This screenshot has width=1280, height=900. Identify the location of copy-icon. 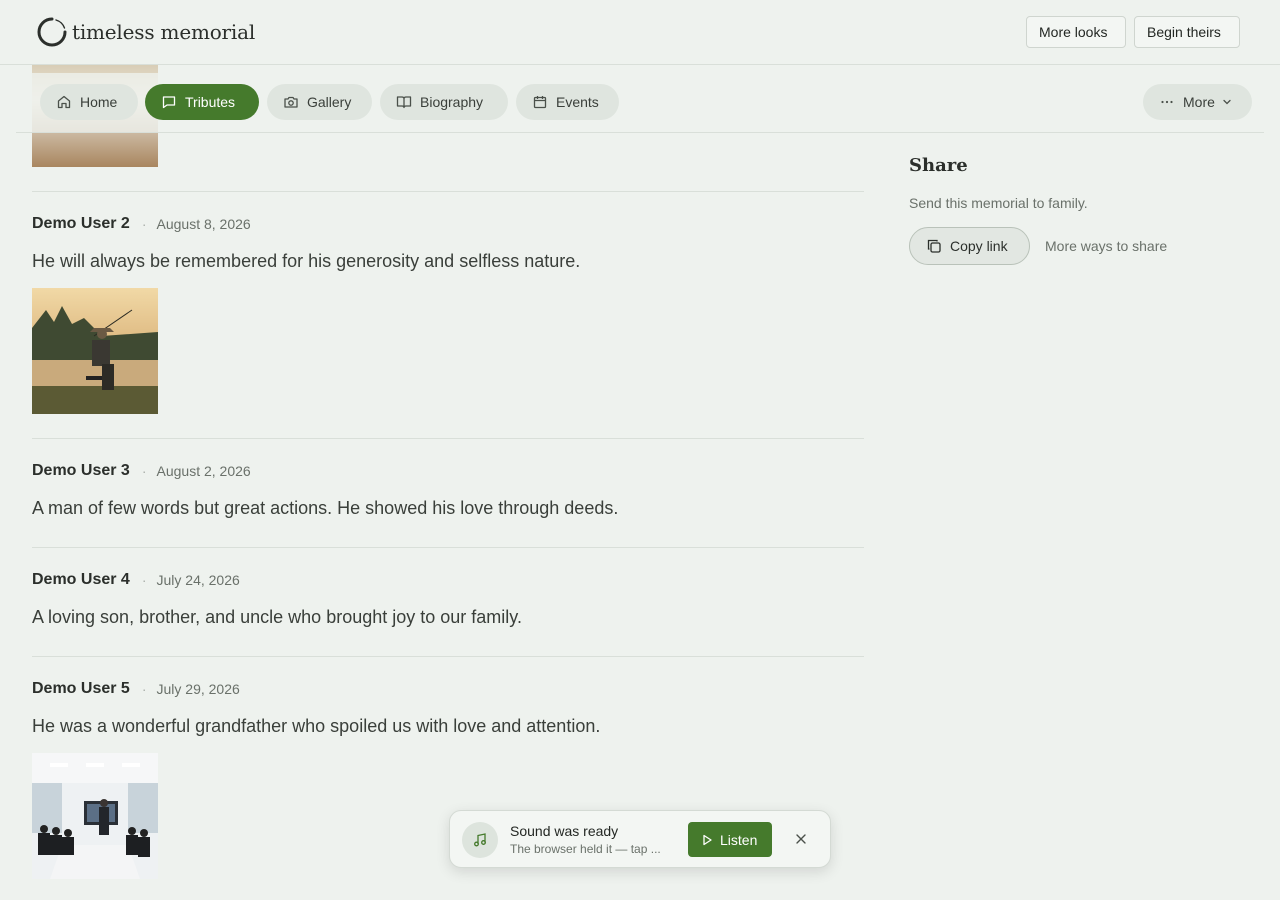
(934, 246).